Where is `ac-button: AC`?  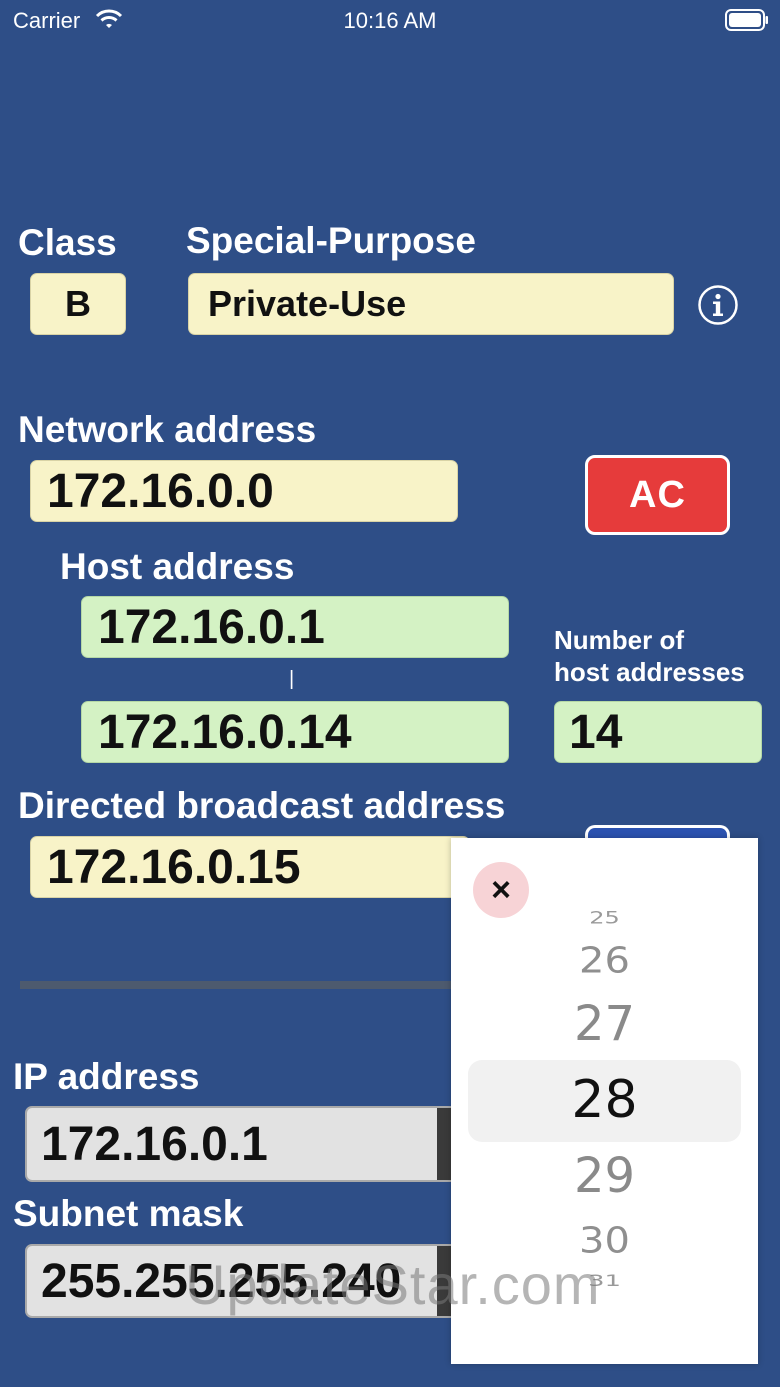
ac-button: AC is located at coordinates (657, 495).